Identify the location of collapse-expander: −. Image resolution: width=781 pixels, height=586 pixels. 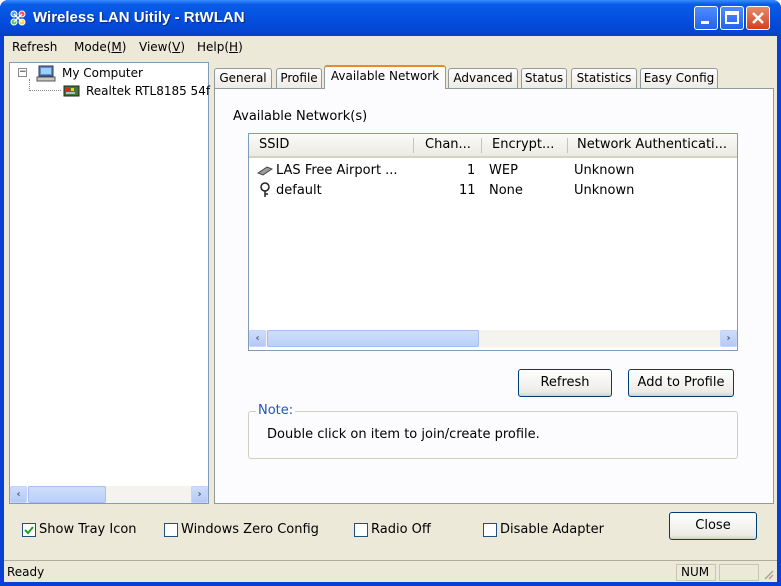
(22, 72).